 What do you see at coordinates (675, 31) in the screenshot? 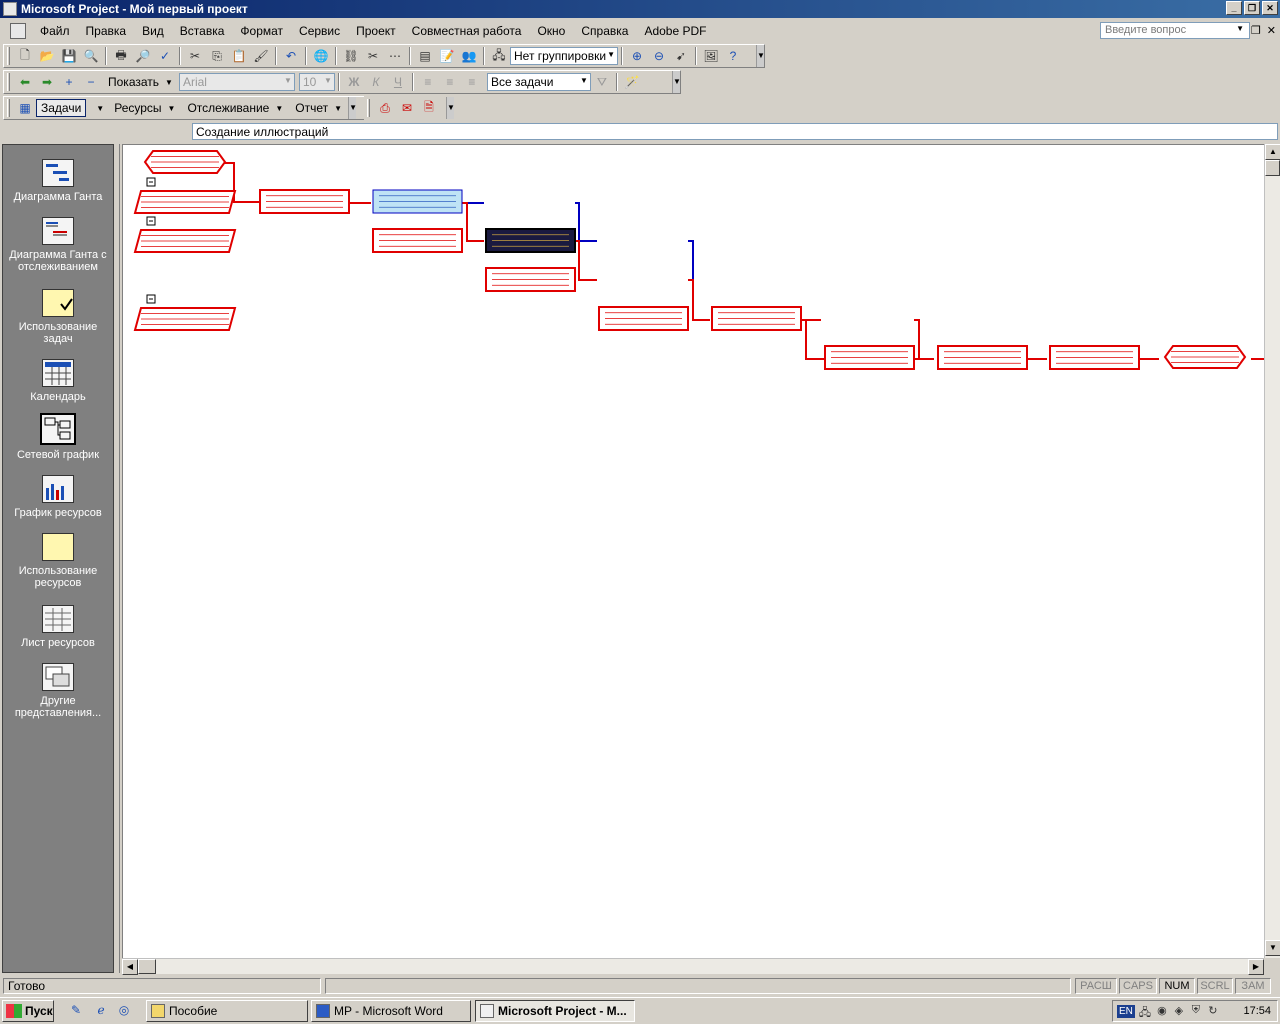
I see `menu-adobe-pdf: Adobe PDF` at bounding box center [675, 31].